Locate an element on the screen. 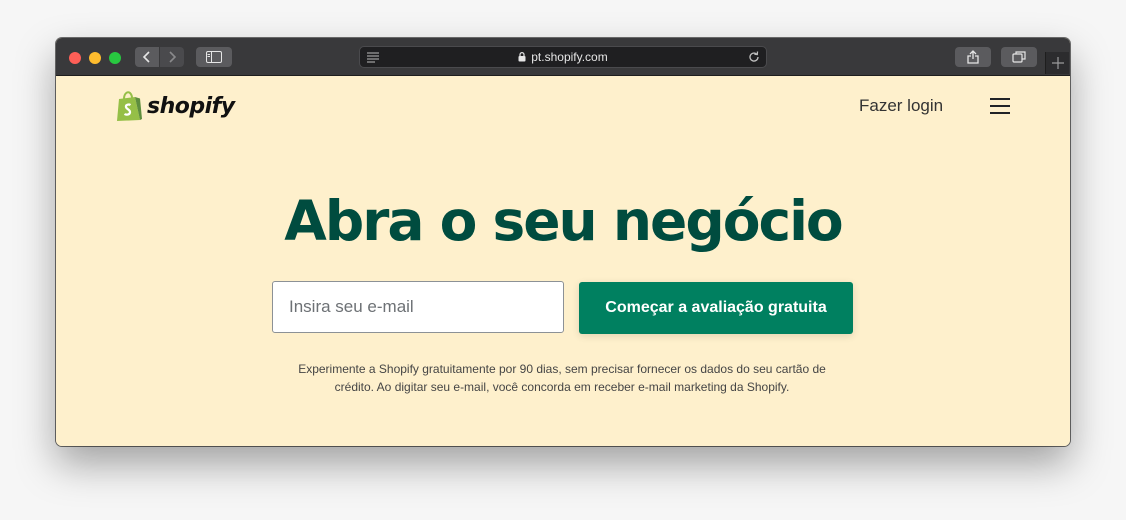 This screenshot has width=1126, height=520. back-button is located at coordinates (147, 57).